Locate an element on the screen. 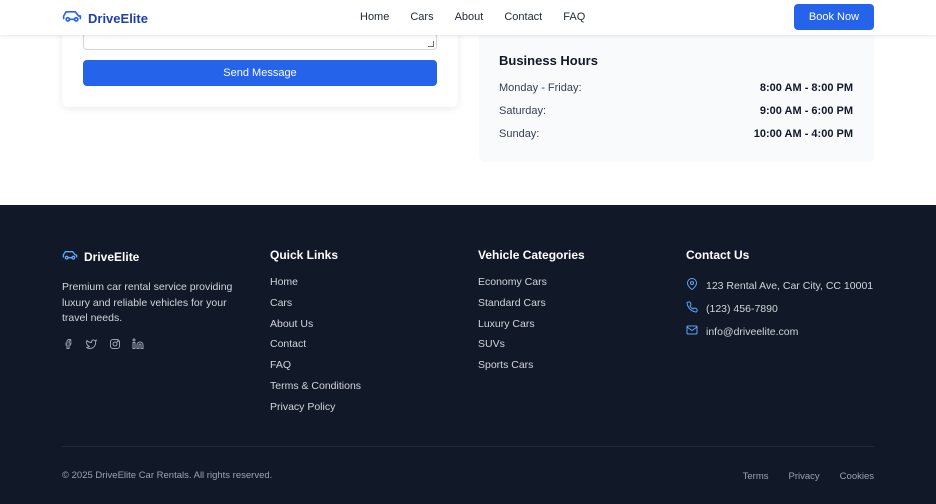 This screenshot has width=936, height=504. main-nav: Home Cars About Contact FAQ is located at coordinates (483, 17).